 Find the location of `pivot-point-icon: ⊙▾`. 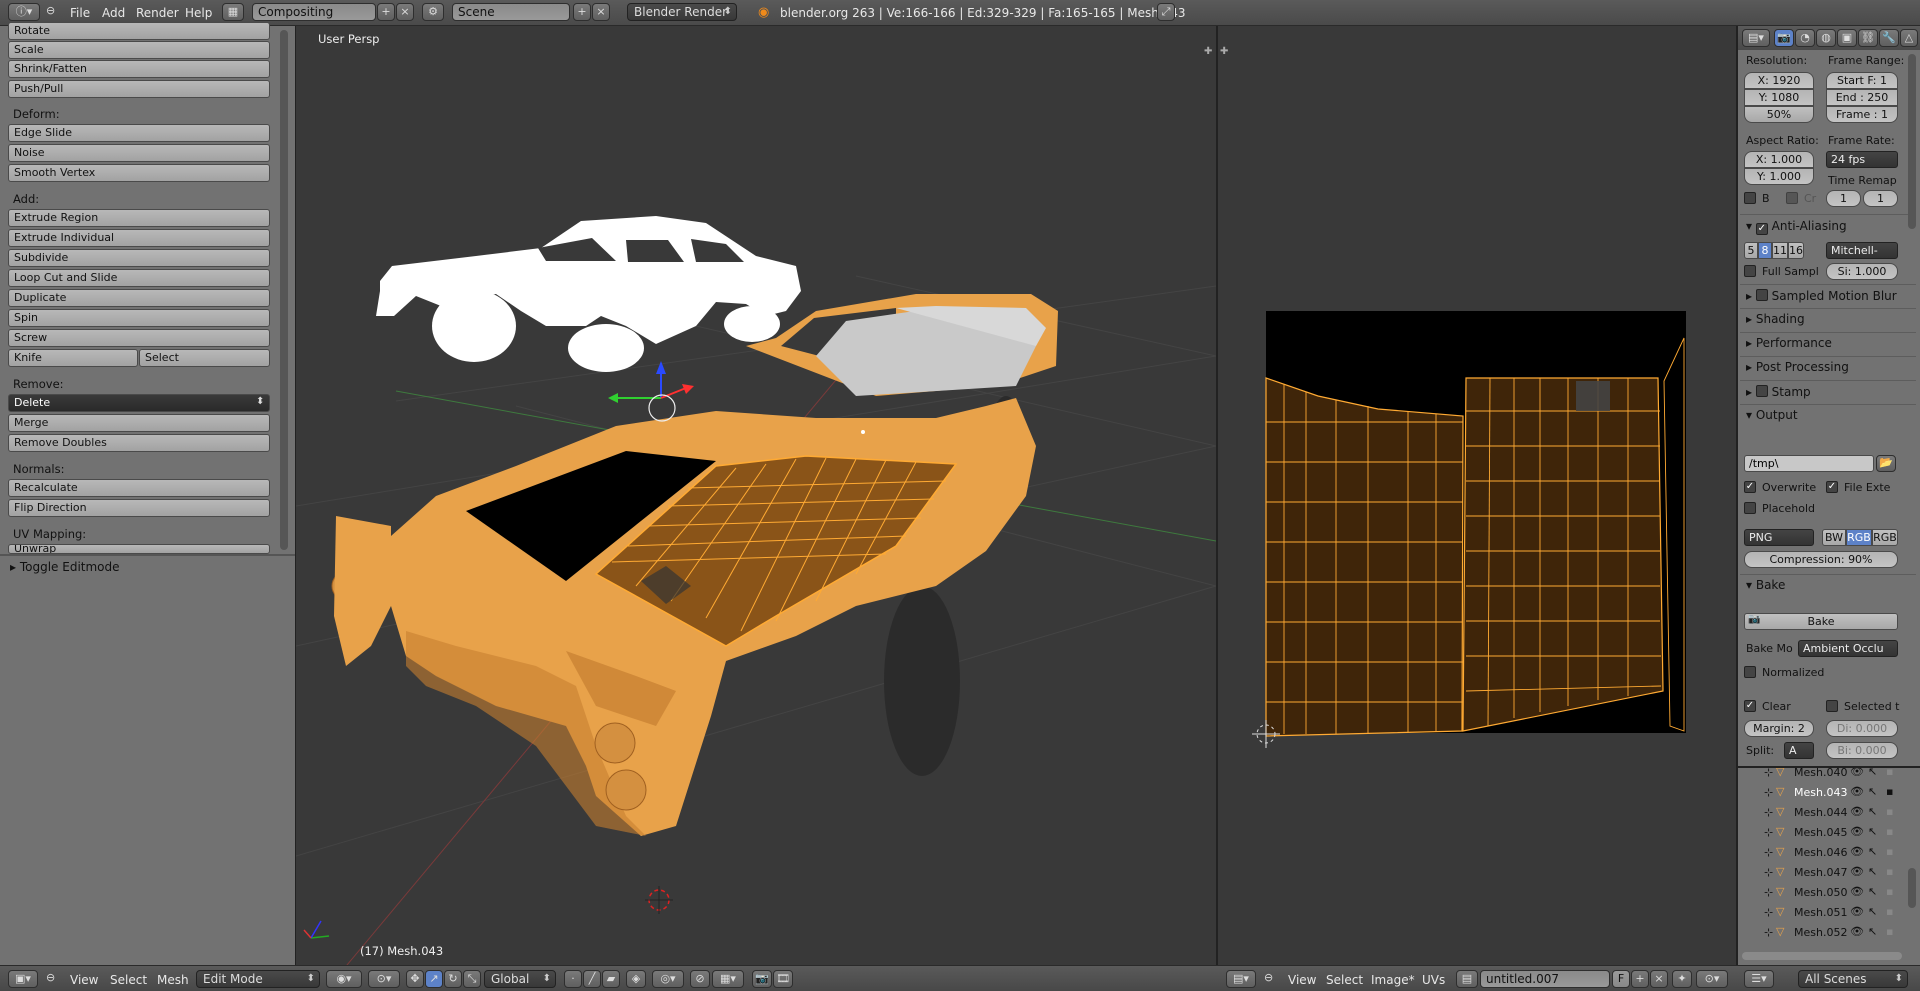

pivot-point-icon: ⊙▾ is located at coordinates (384, 979).